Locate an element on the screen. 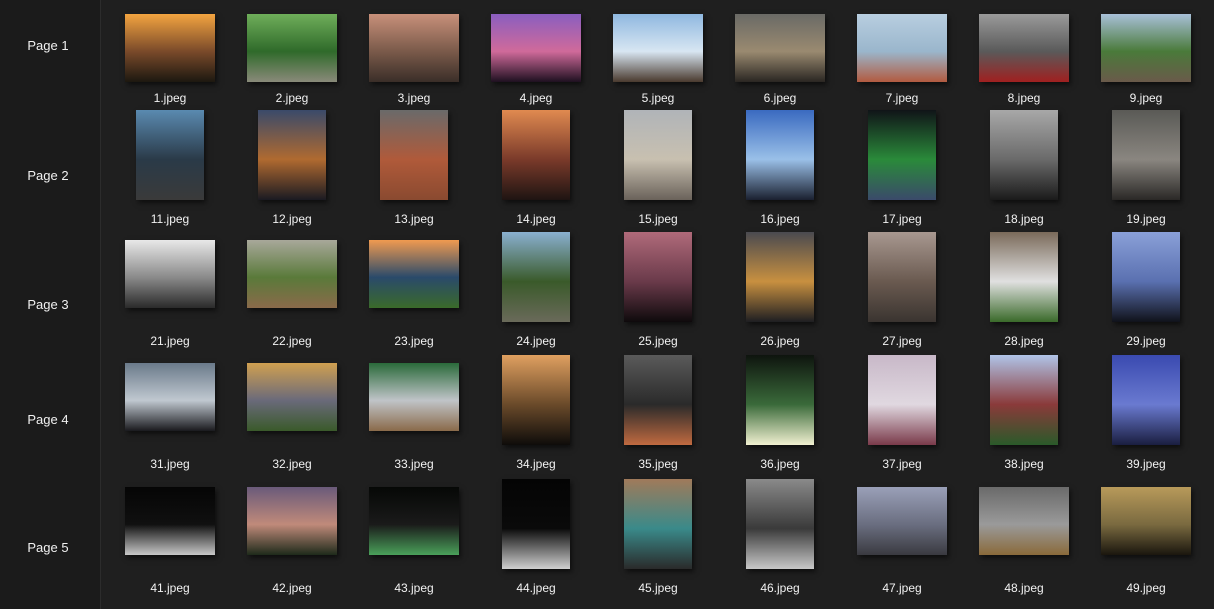 This screenshot has width=1214, height=609. image-tile: 13.jpeg is located at coordinates (414, 170).